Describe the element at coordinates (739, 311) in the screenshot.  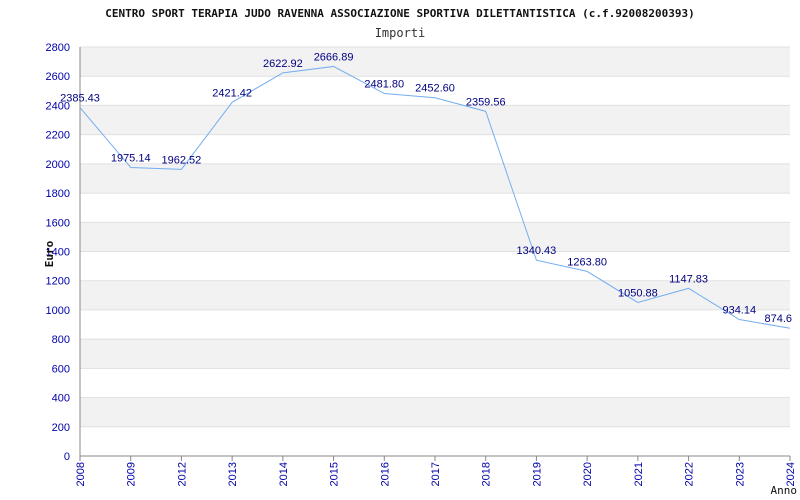
I see `data-label: 934.14` at that location.